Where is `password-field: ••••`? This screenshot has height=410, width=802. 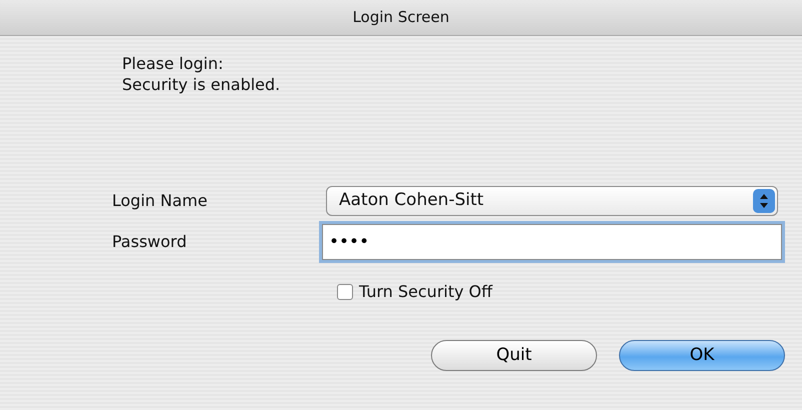 password-field: •••• is located at coordinates (552, 242).